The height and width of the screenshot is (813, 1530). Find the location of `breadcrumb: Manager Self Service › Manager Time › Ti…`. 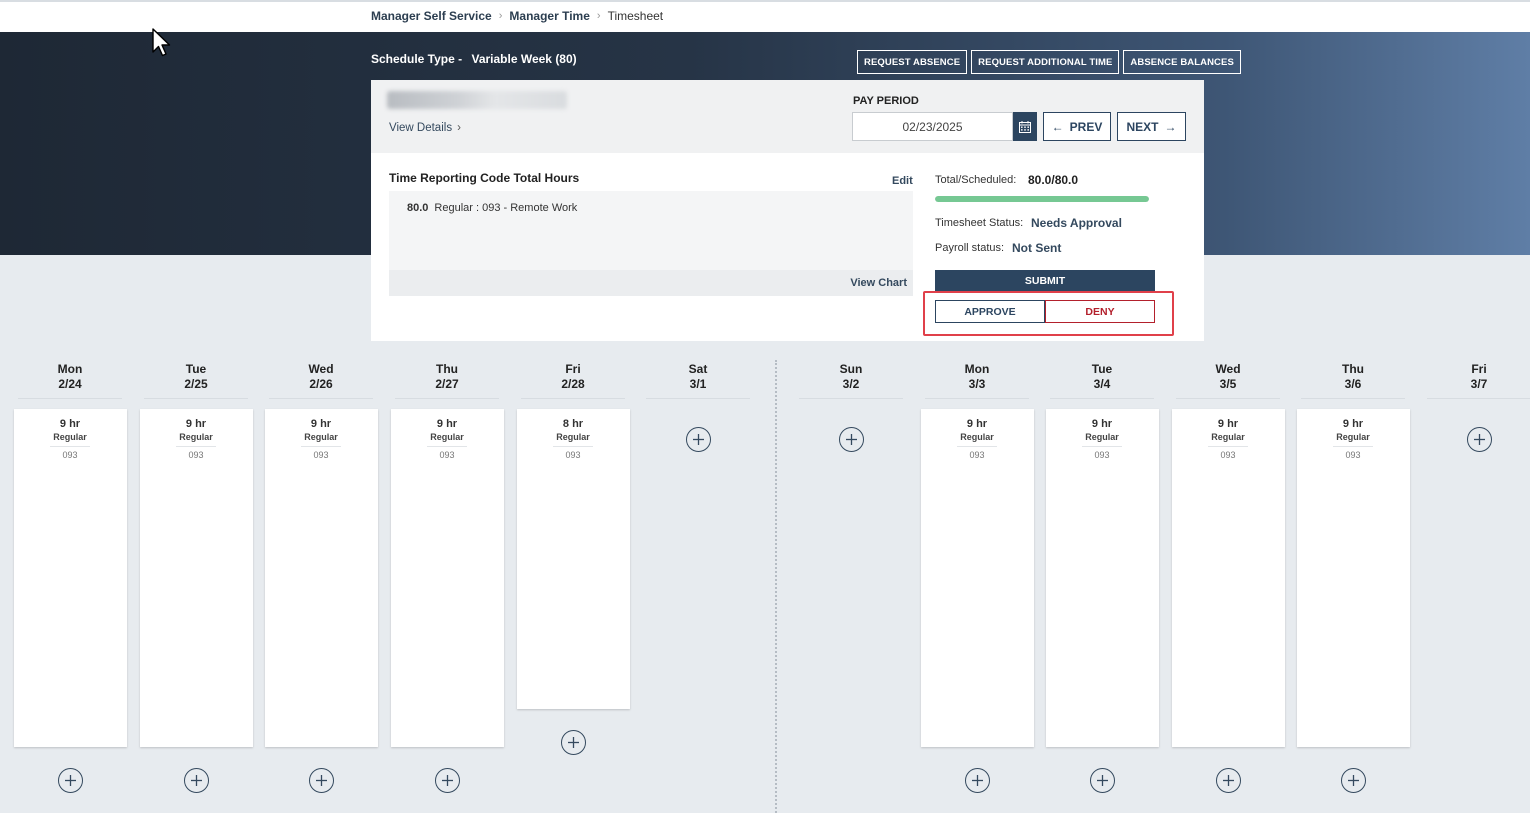

breadcrumb: Manager Self Service › Manager Time › Ti… is located at coordinates (517, 16).